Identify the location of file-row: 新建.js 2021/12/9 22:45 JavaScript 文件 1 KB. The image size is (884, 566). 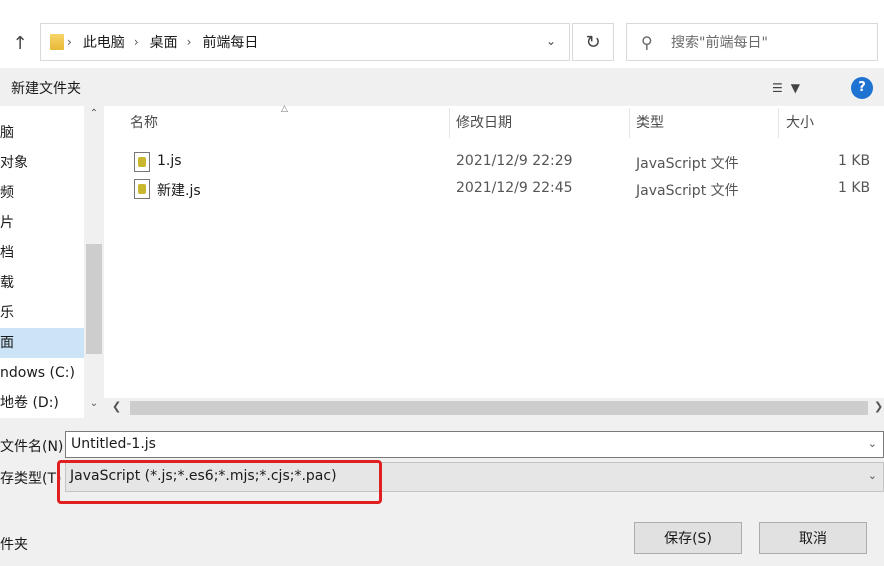
(494, 188).